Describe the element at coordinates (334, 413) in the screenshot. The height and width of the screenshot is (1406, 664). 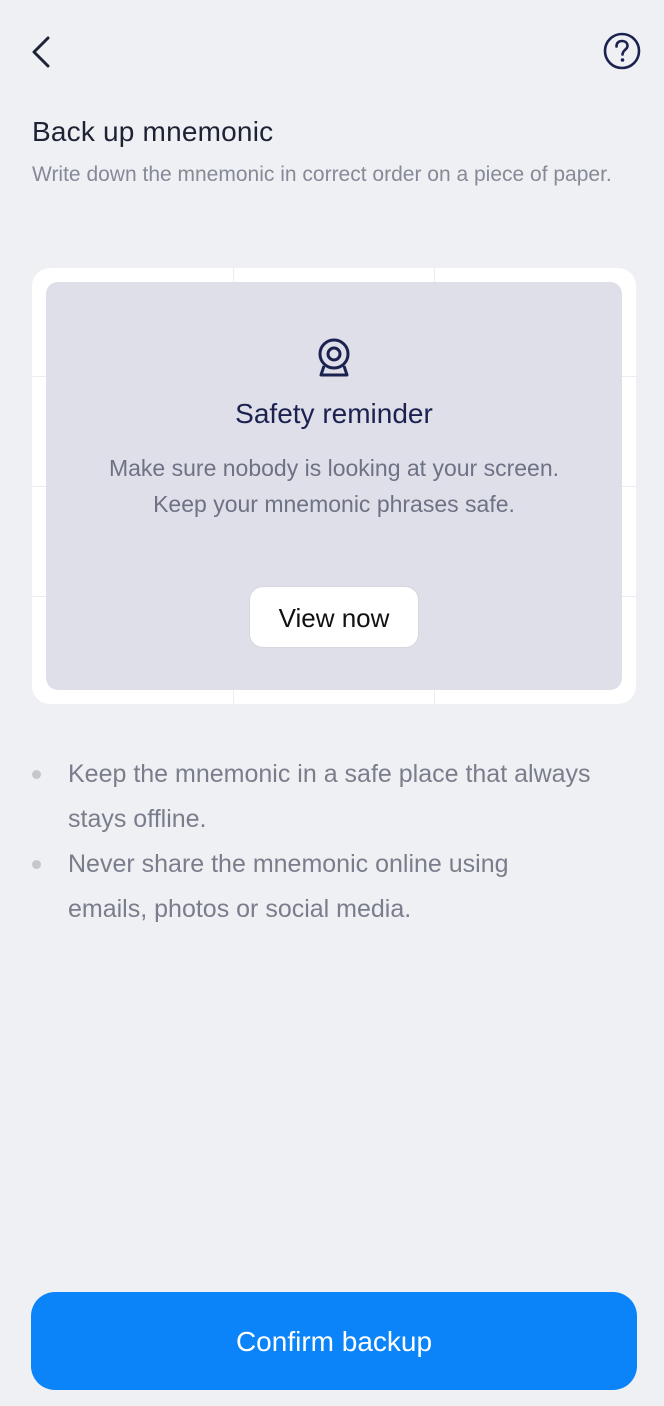
I see `safety-reminder-title: Safety reminder` at that location.